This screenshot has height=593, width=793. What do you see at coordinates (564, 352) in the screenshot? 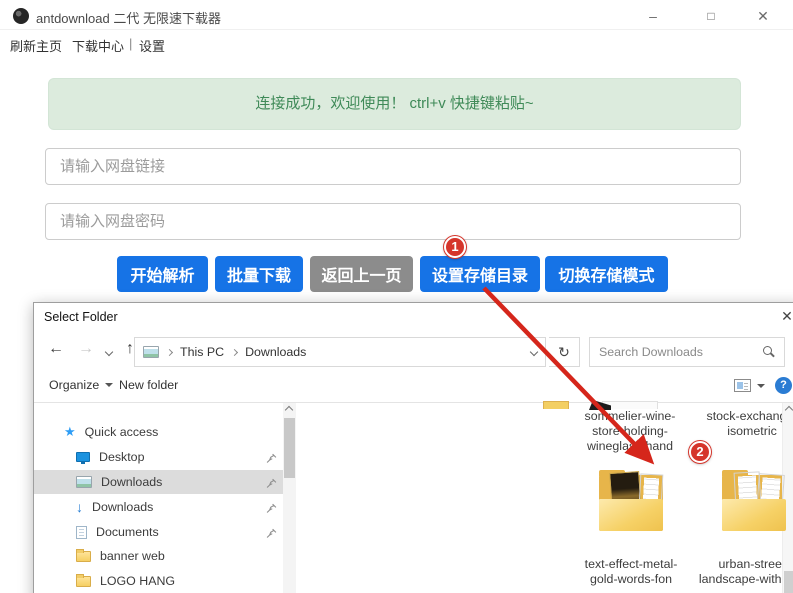
I see `refresh-button: ↻` at bounding box center [564, 352].